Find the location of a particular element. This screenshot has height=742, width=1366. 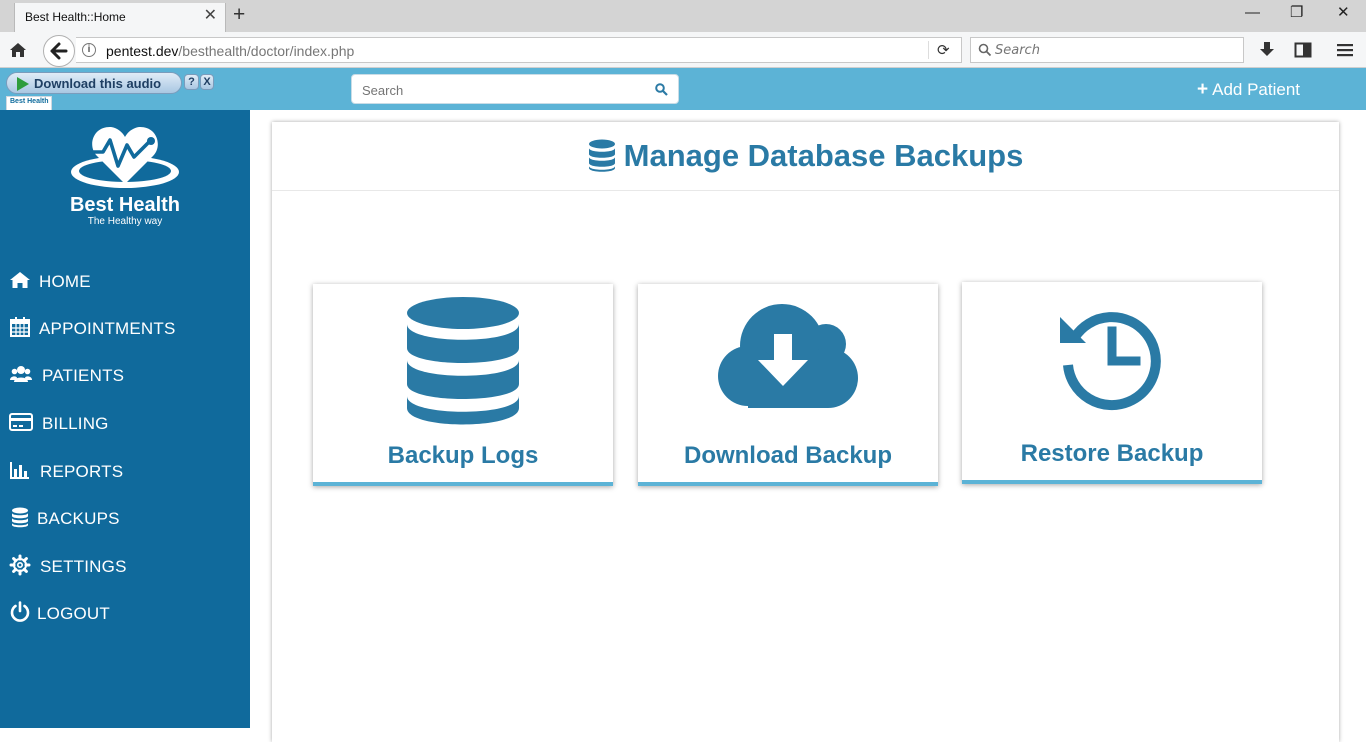

sidebar-item-settings: SETTINGS is located at coordinates (125, 564).